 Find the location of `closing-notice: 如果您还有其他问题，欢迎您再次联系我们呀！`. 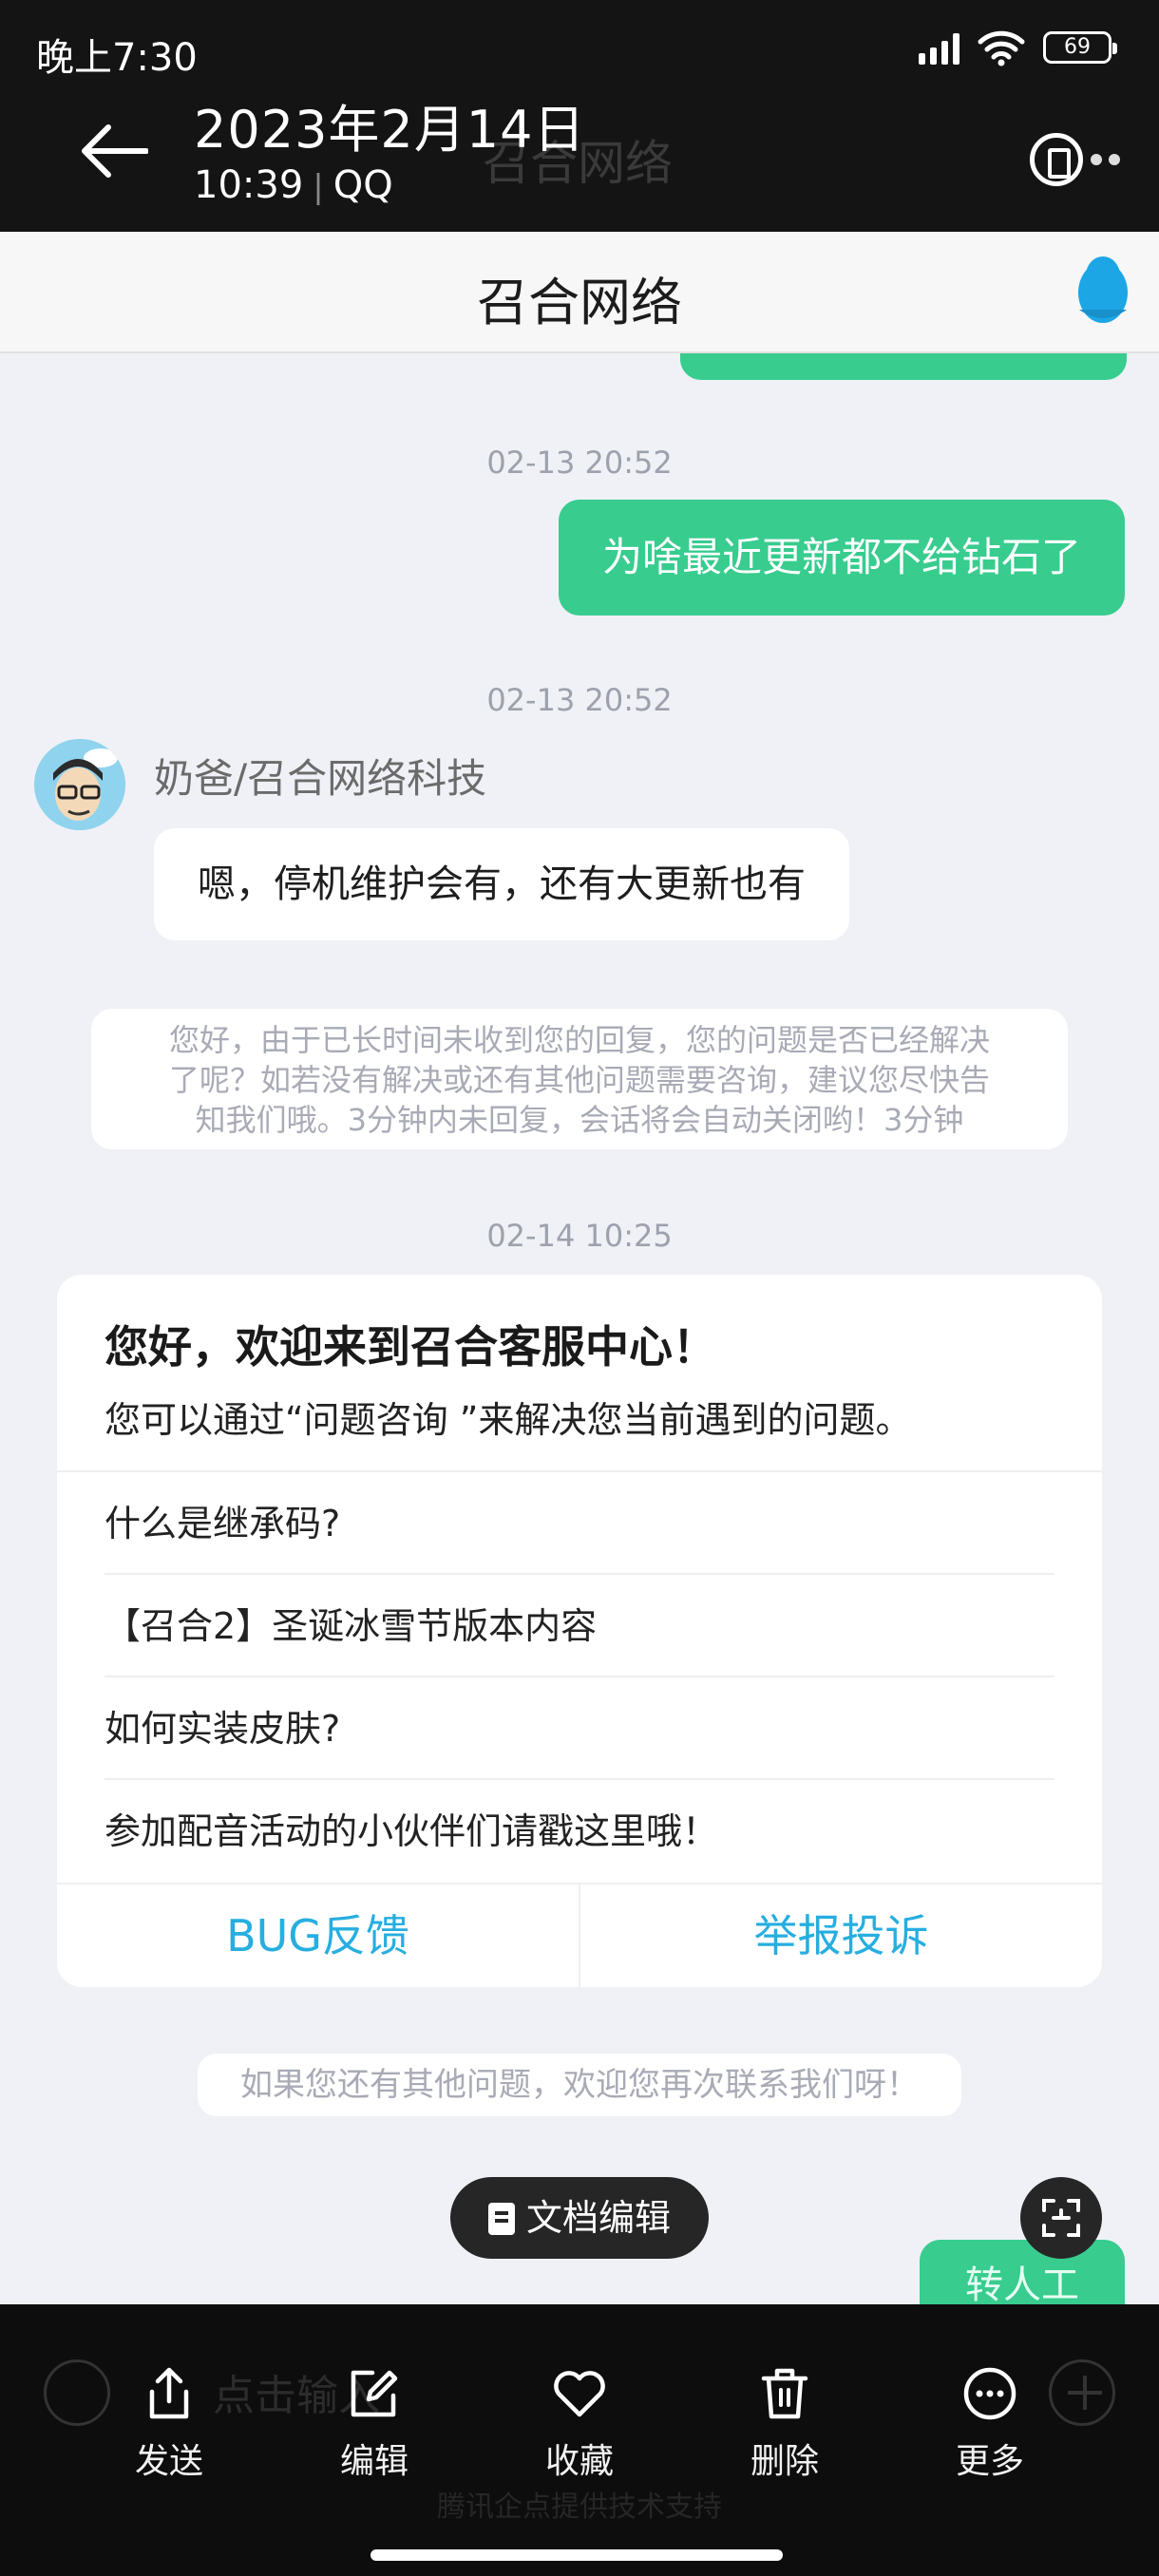

closing-notice: 如果您还有其他问题，欢迎您再次联系我们呀！ is located at coordinates (579, 2085).